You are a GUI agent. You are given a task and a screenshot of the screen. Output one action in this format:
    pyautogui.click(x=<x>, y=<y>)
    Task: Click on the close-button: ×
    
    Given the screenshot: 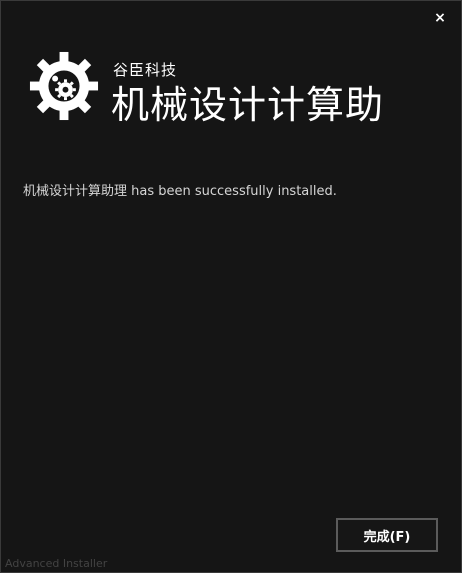 What is the action you would take?
    pyautogui.click(x=440, y=18)
    